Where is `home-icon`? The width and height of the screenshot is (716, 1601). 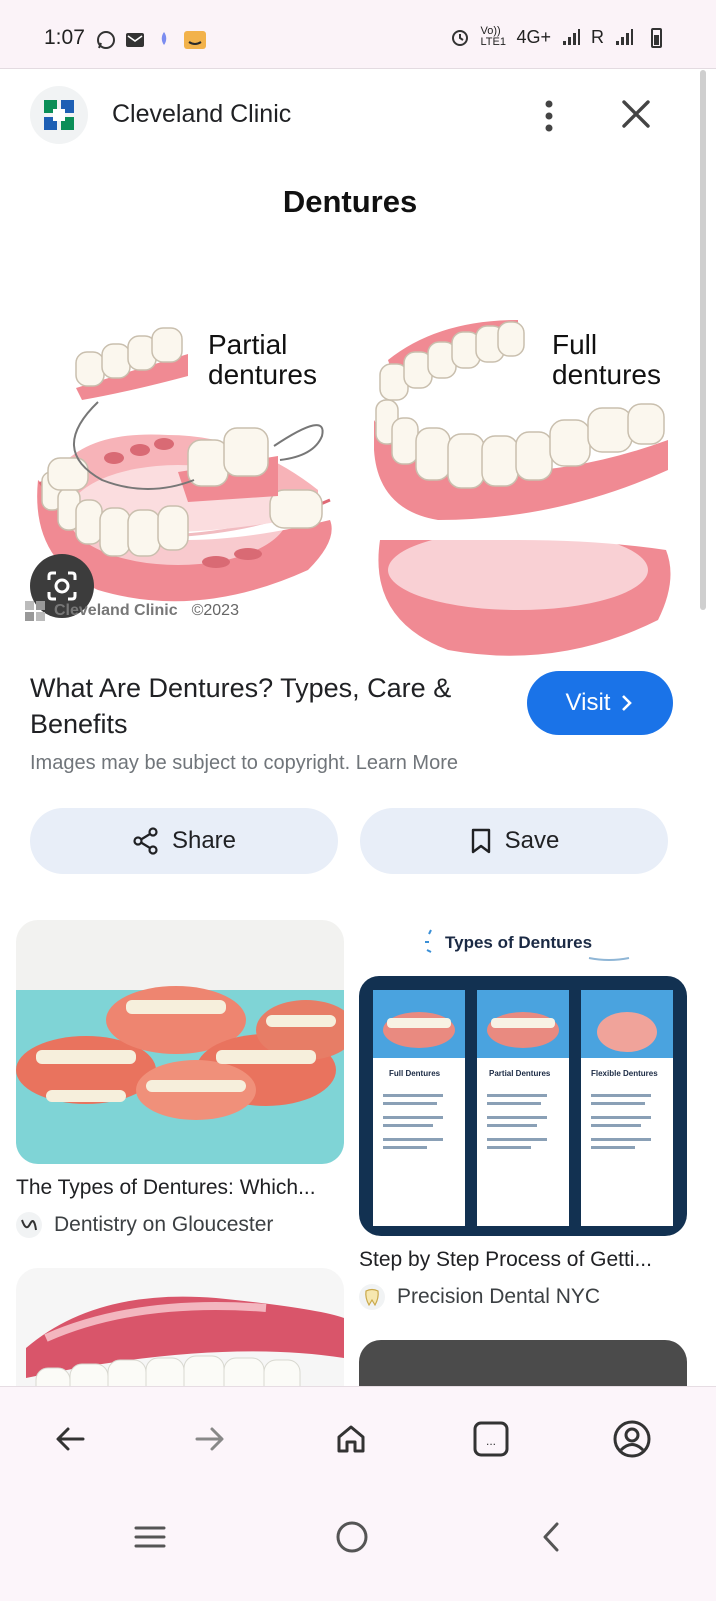 home-icon is located at coordinates (351, 1439).